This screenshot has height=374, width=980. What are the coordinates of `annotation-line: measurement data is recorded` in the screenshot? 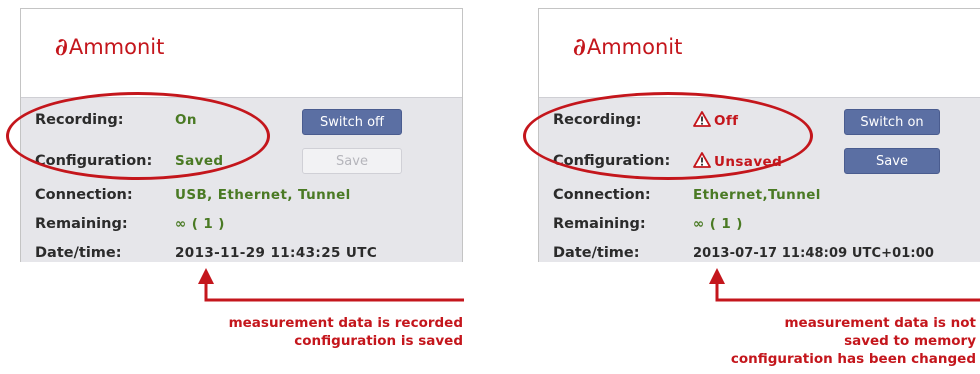 It's located at (345, 323).